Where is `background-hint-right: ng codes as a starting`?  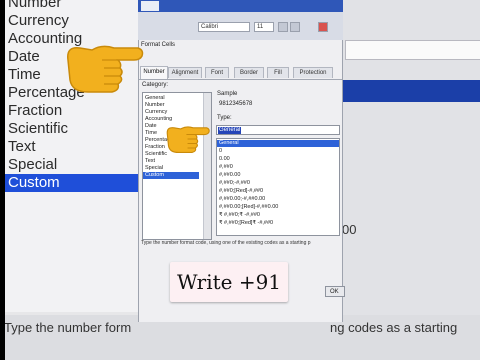
background-hint-right: ng codes as a starting is located at coordinates (394, 327).